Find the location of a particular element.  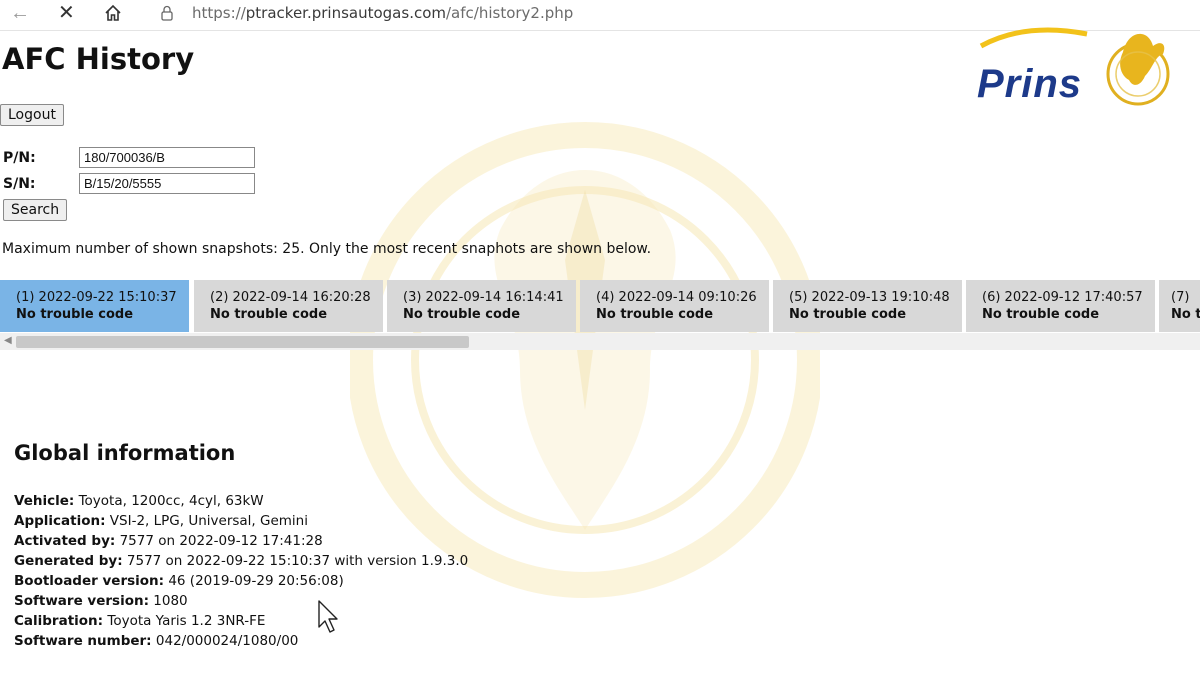

info-vehicle: Vehicle: Toyota, 1200cc, 4cyl, 63kW is located at coordinates (241, 501).